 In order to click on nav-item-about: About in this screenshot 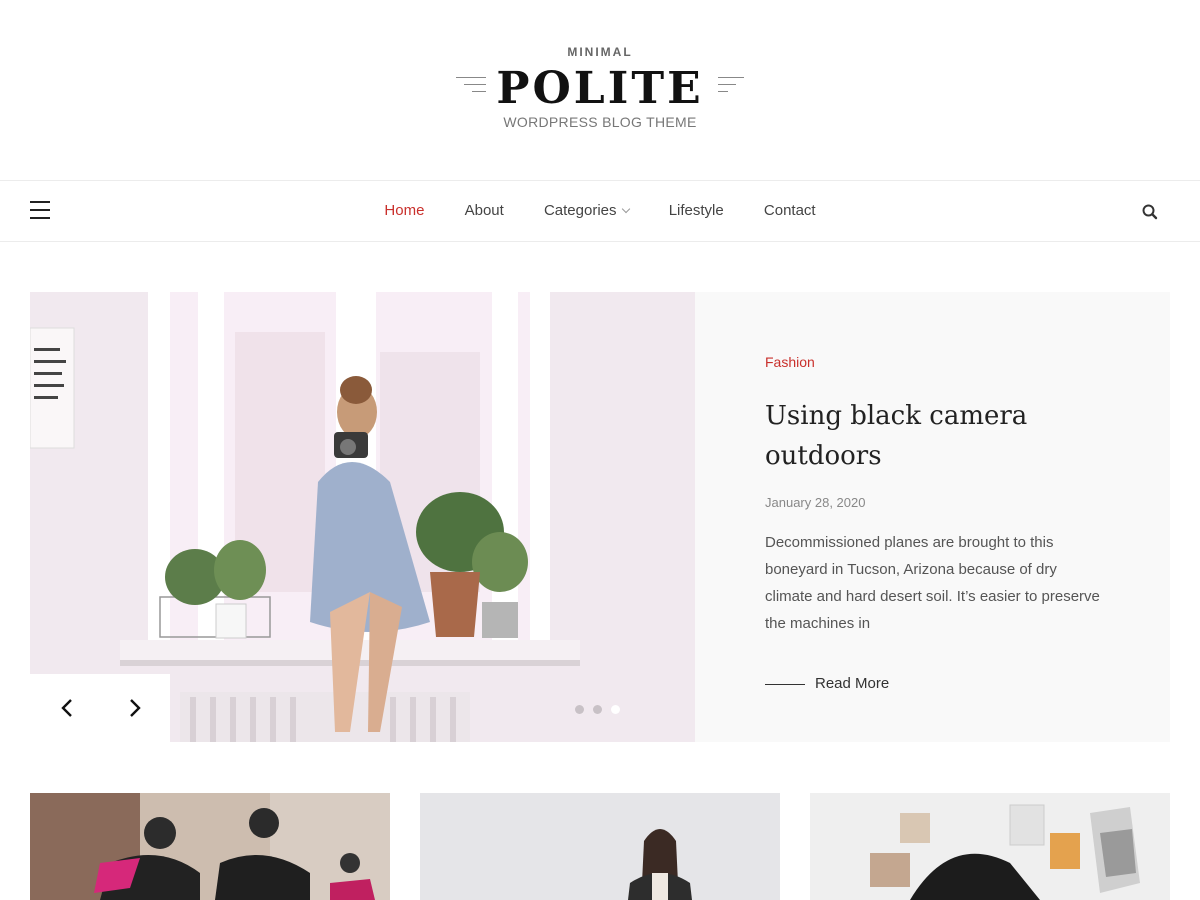, I will do `click(484, 211)`.